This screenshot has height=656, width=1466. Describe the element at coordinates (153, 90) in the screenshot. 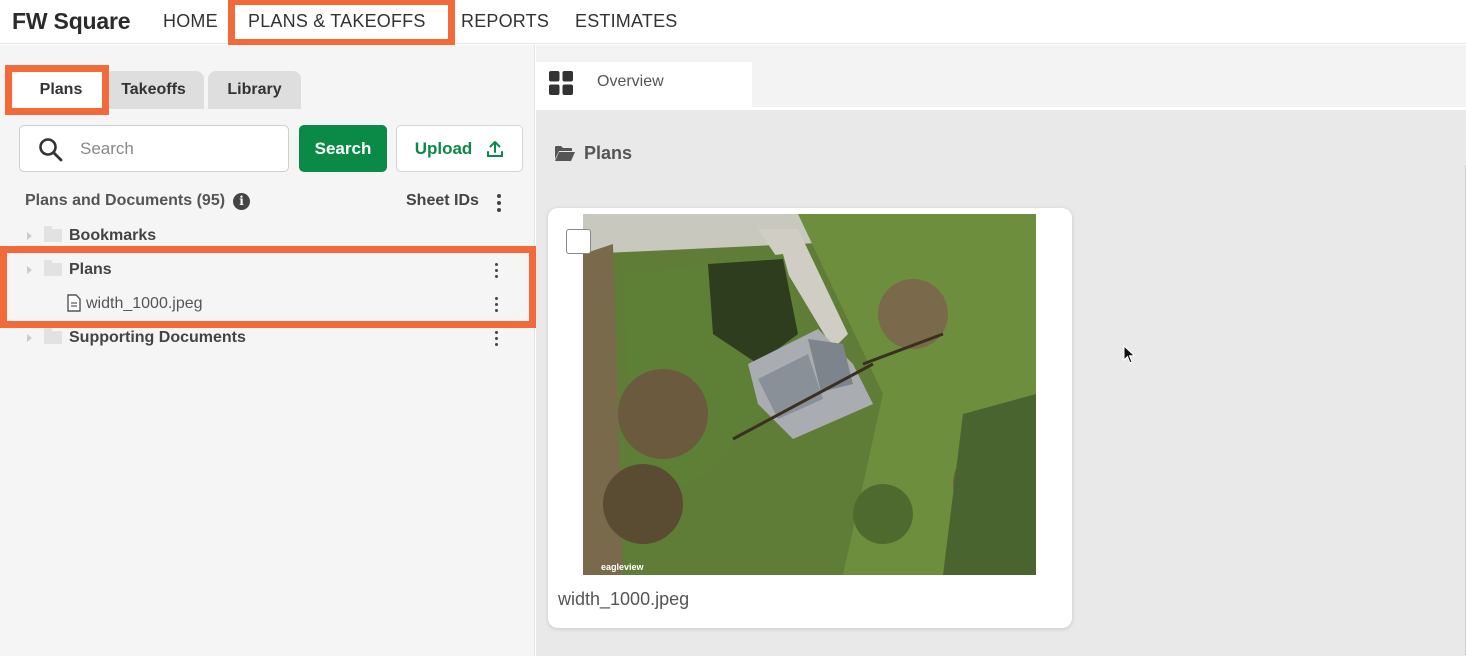

I see `tab-takeoffs: Takeoffs` at that location.